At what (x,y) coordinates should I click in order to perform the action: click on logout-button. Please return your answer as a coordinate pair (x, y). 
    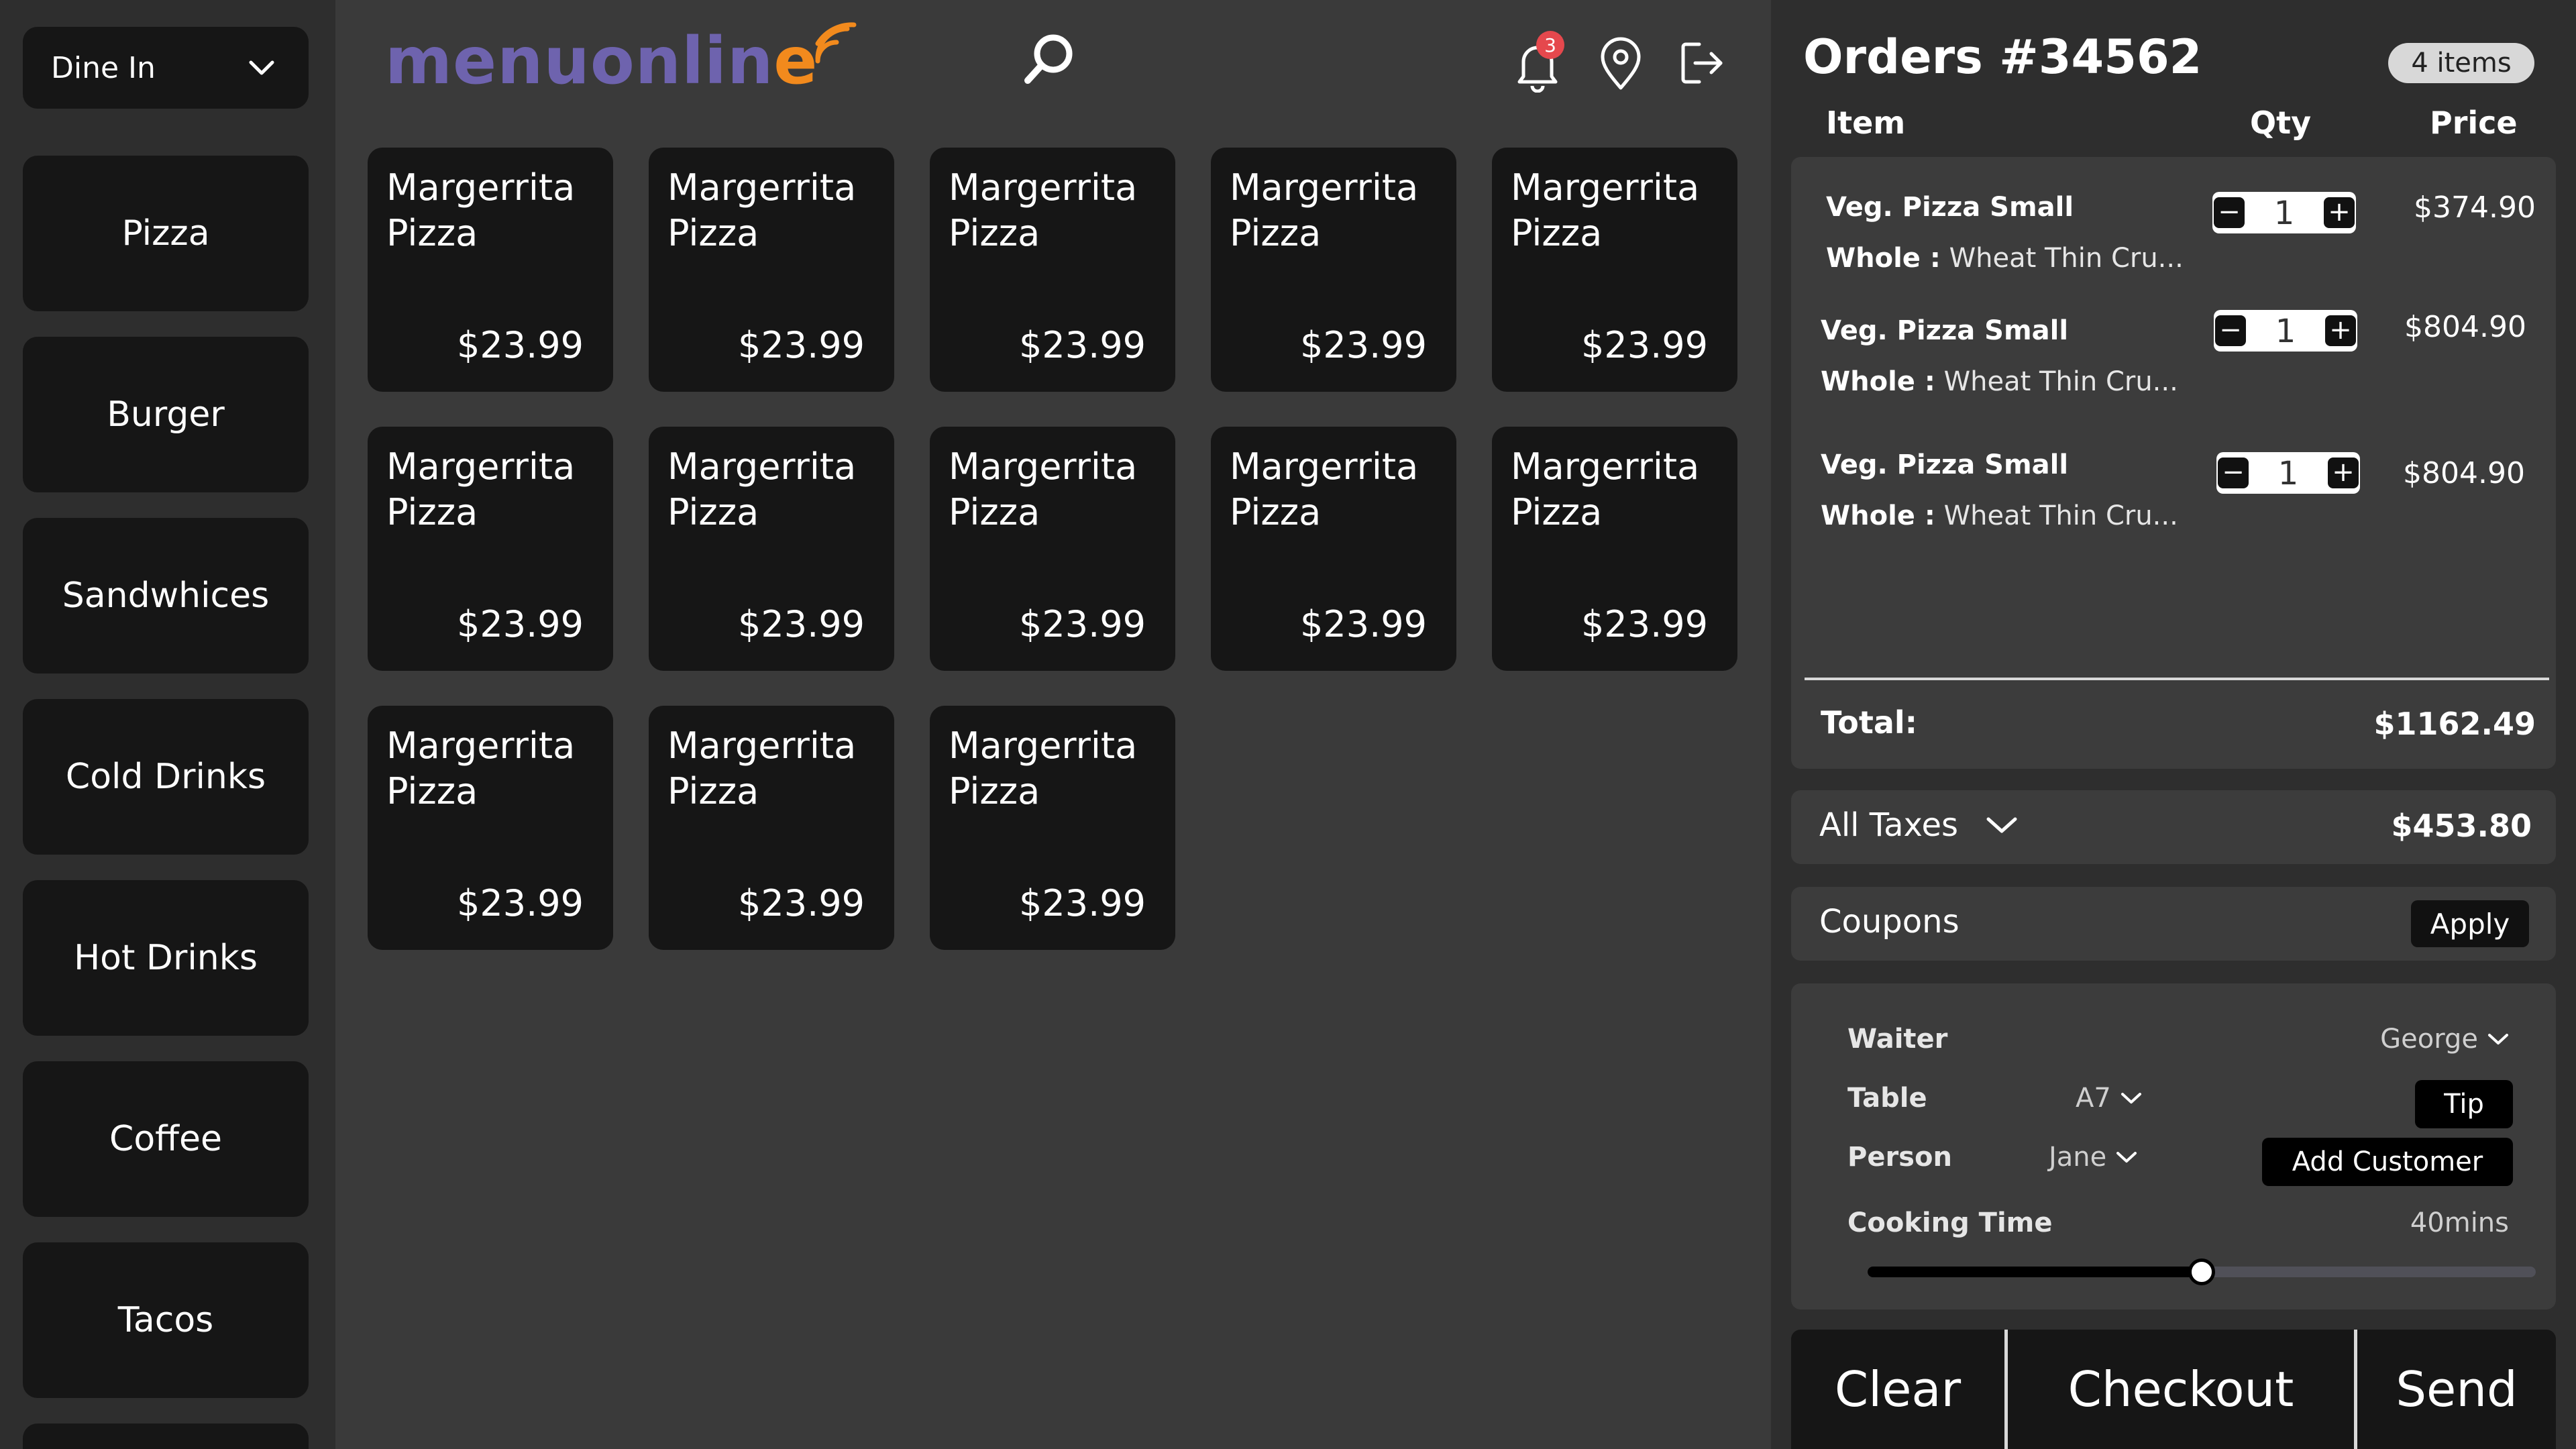
    Looking at the image, I should click on (1702, 63).